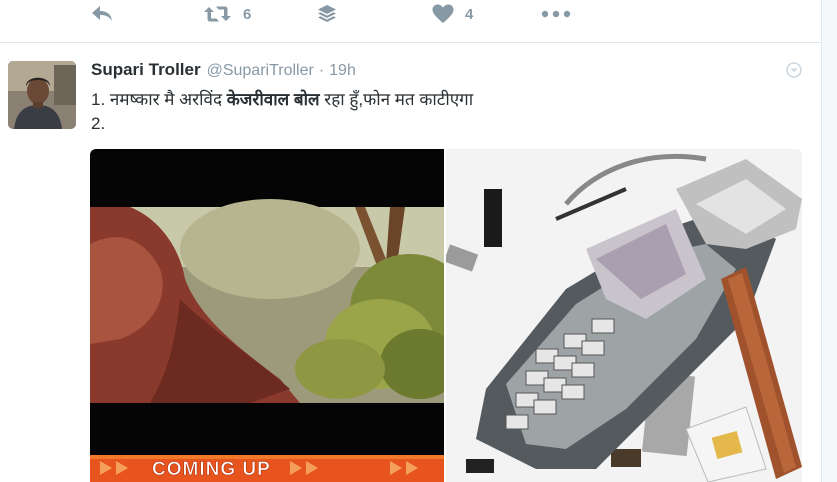 The height and width of the screenshot is (482, 837). Describe the element at coordinates (411, 42) in the screenshot. I see `tweet-divider` at that location.